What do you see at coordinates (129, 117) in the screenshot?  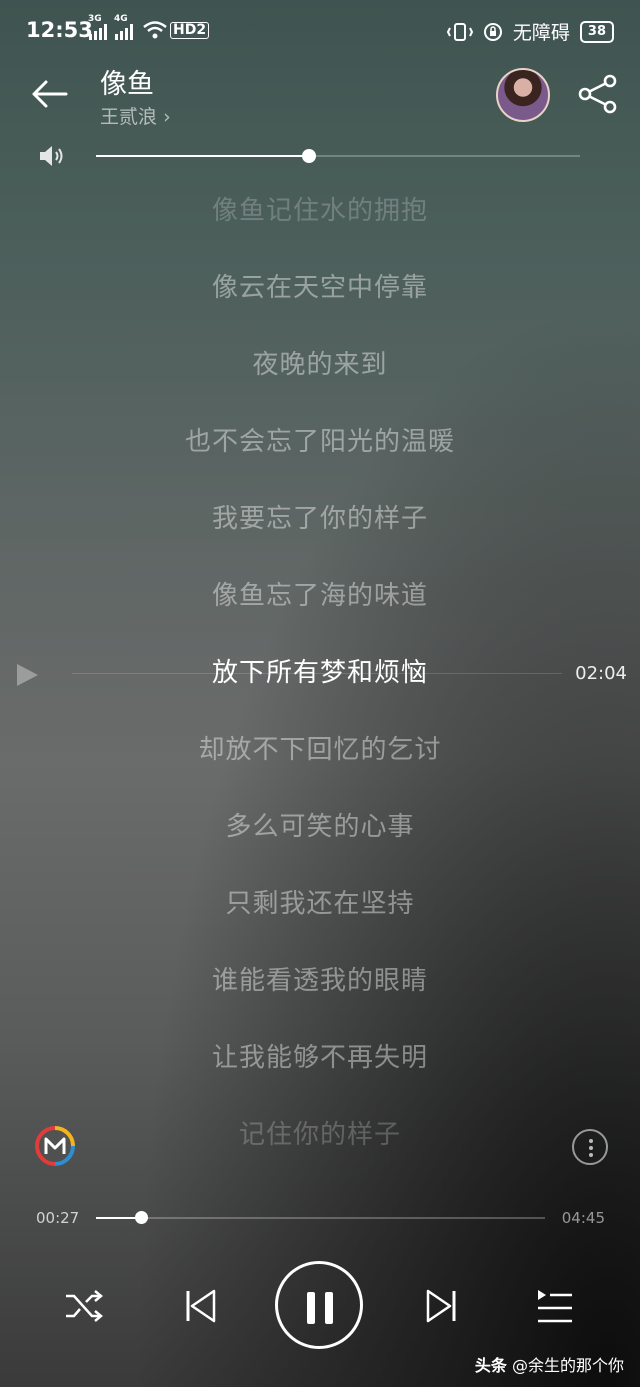 I see `artist-name: 王贰浪` at bounding box center [129, 117].